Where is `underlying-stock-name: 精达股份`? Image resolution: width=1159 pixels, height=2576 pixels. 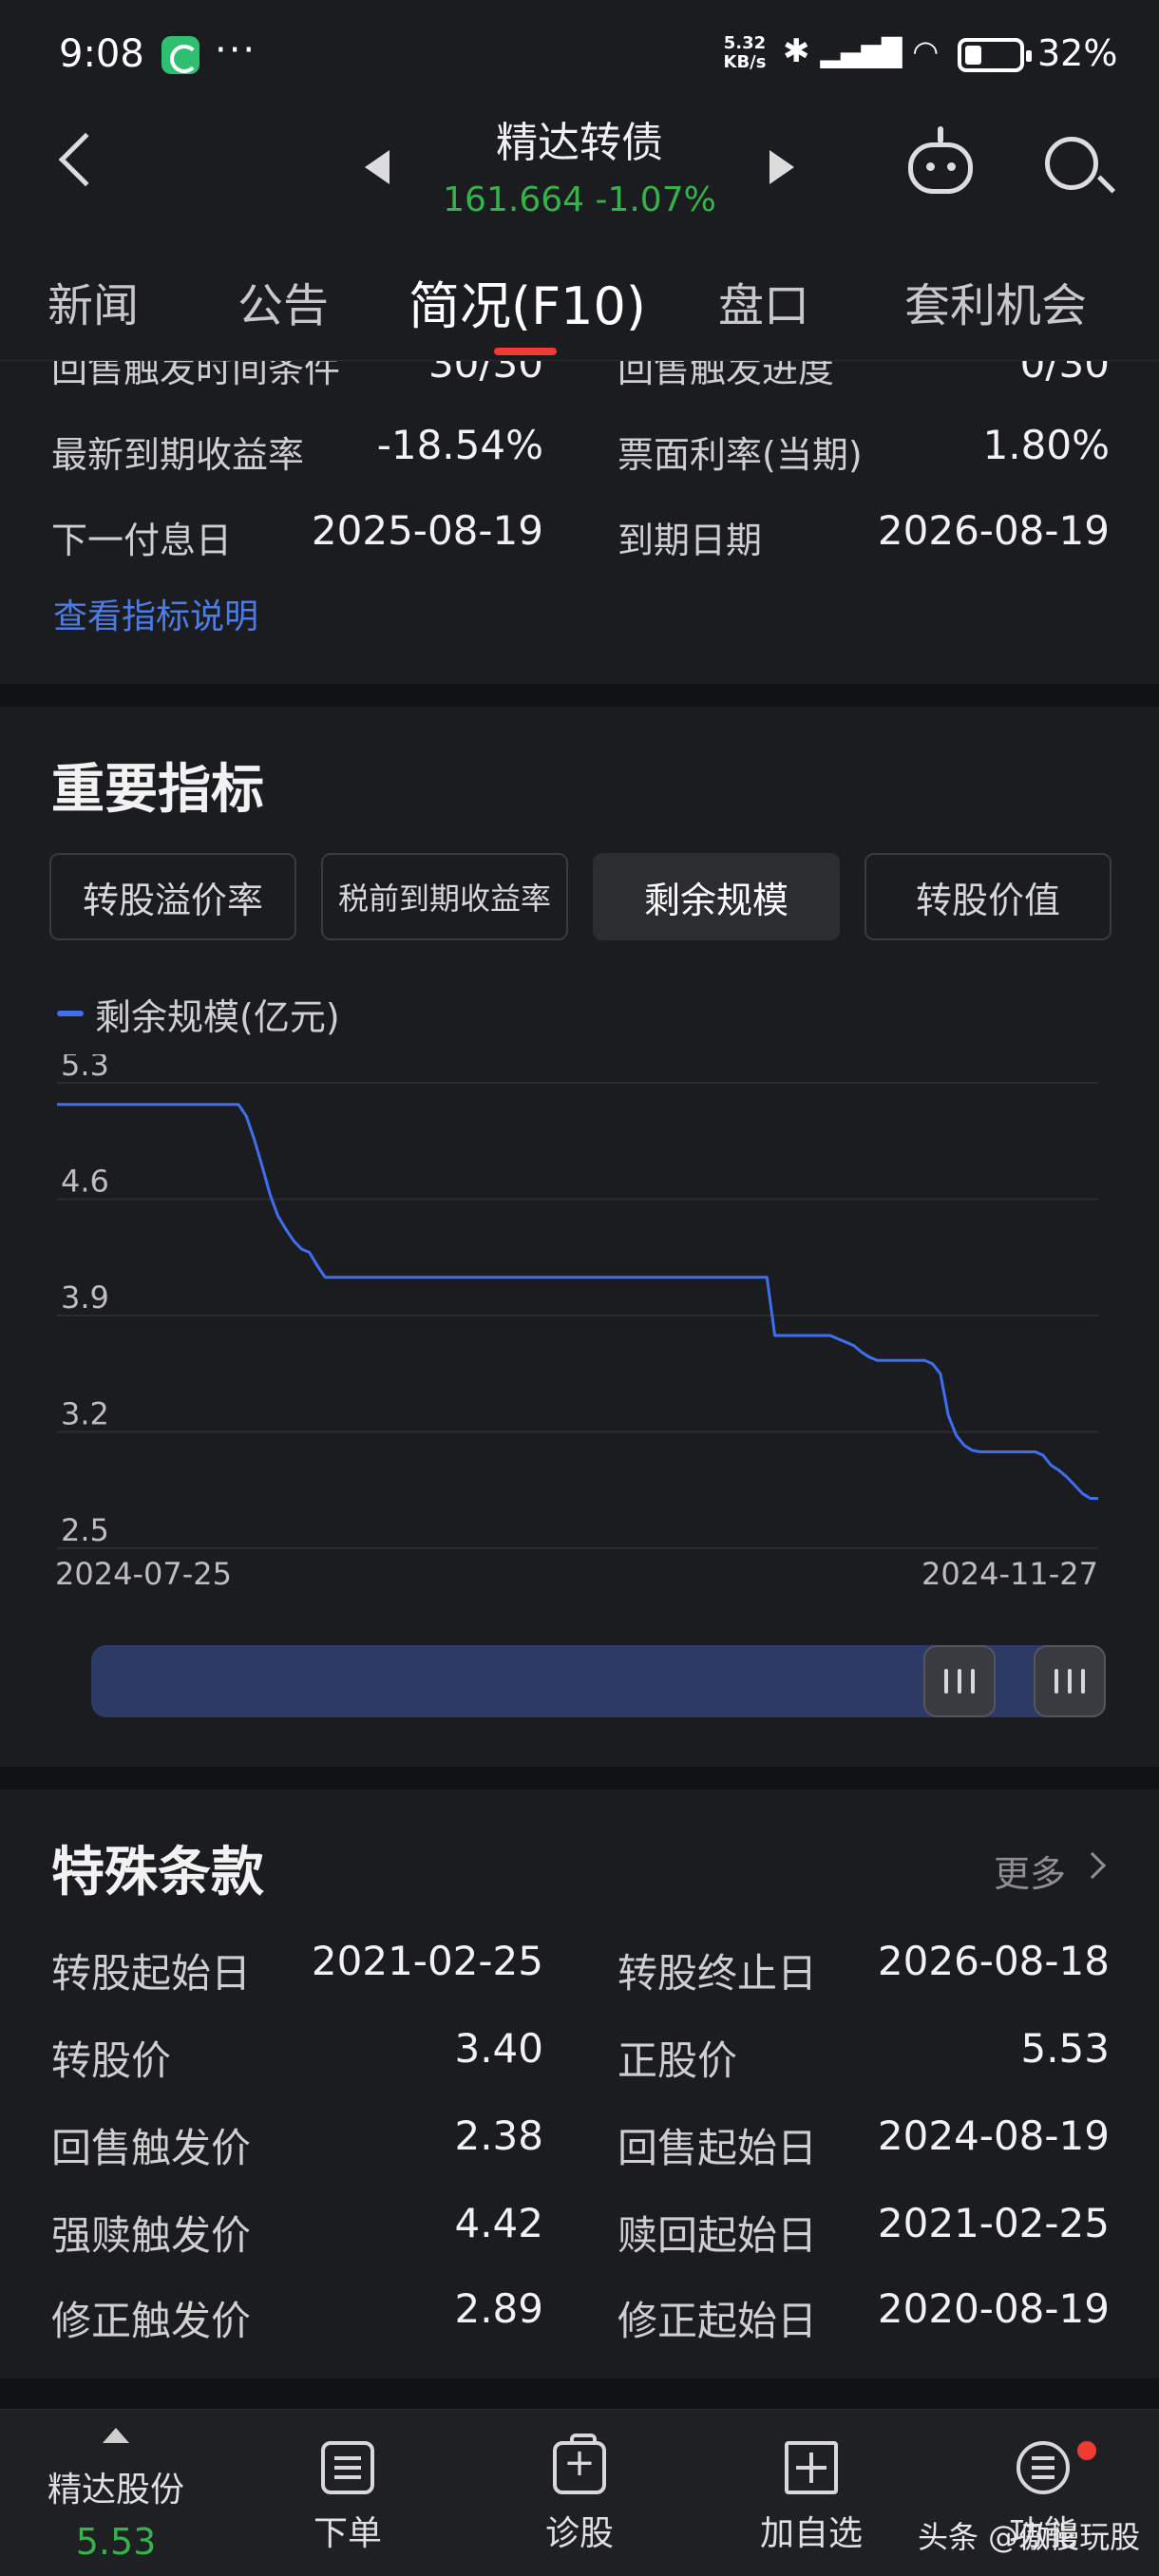
underlying-stock-name: 精达股份 is located at coordinates (115, 2486).